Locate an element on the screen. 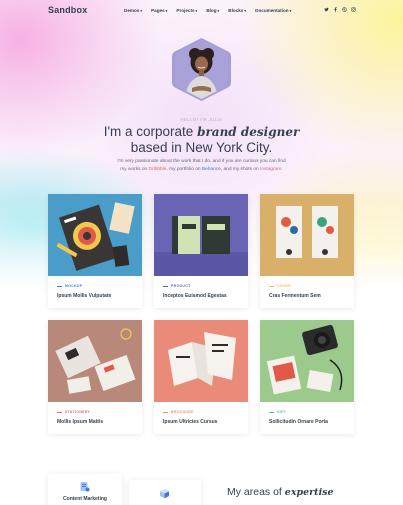 The width and height of the screenshot is (403, 505). areas-heading-prefix: My areas of is located at coordinates (256, 492).